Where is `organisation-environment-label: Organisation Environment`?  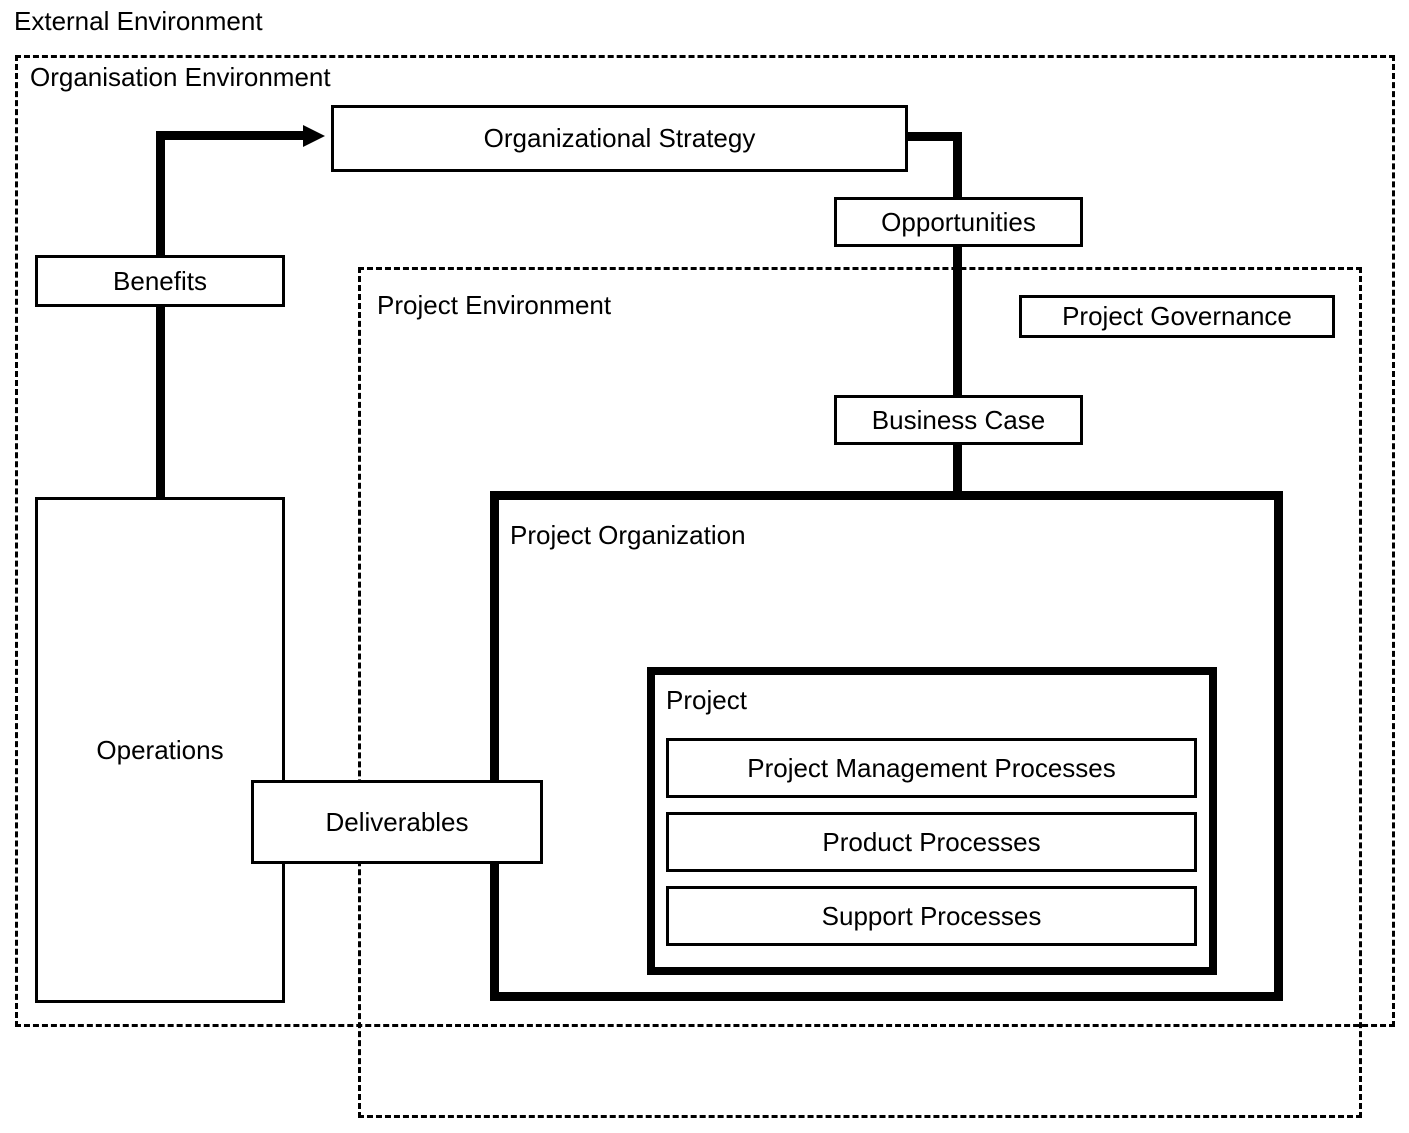 organisation-environment-label: Organisation Environment is located at coordinates (180, 77).